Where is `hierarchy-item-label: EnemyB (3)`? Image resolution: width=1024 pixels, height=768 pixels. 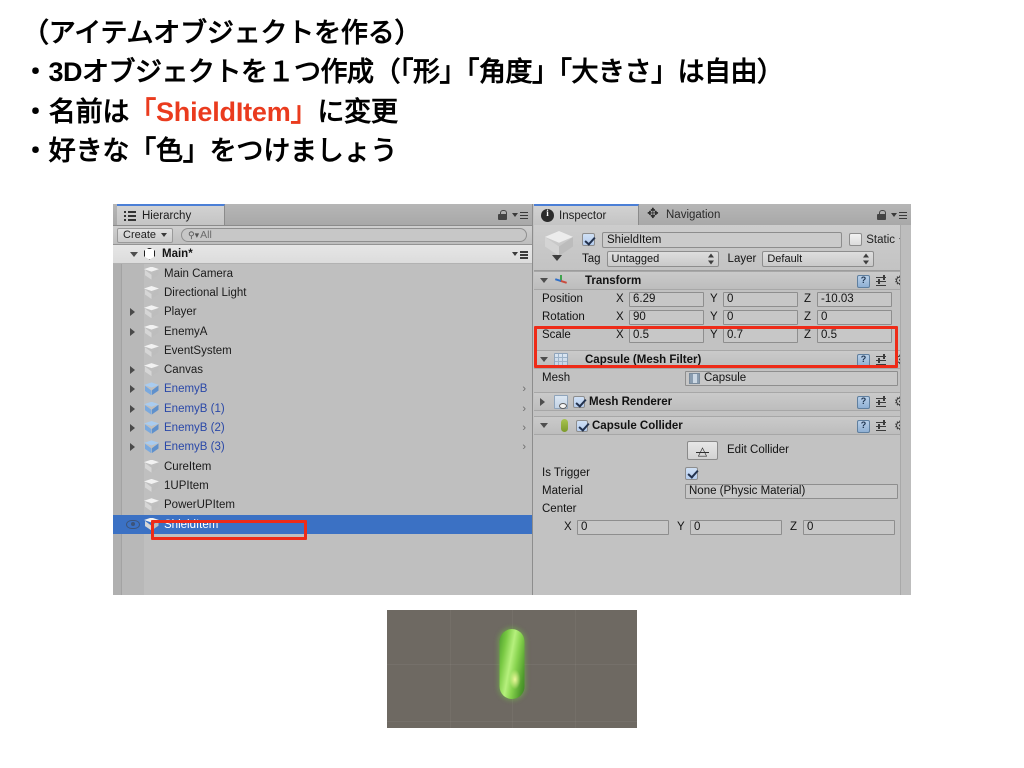 hierarchy-item-label: EnemyB (3) is located at coordinates (194, 447).